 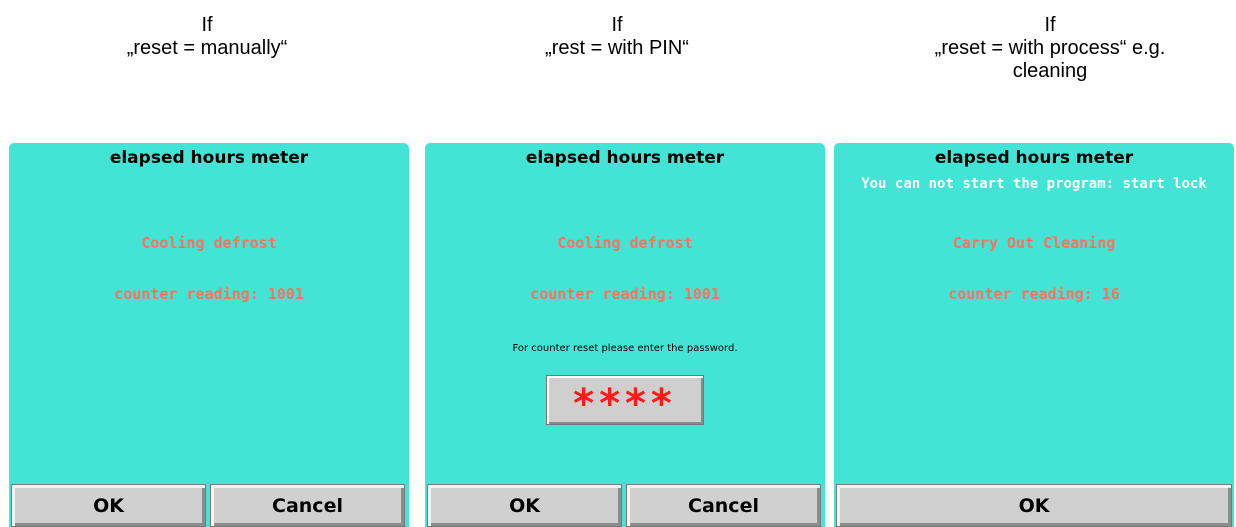 What do you see at coordinates (1034, 243) in the screenshot?
I see `program-name: Carry Out Cleaning` at bounding box center [1034, 243].